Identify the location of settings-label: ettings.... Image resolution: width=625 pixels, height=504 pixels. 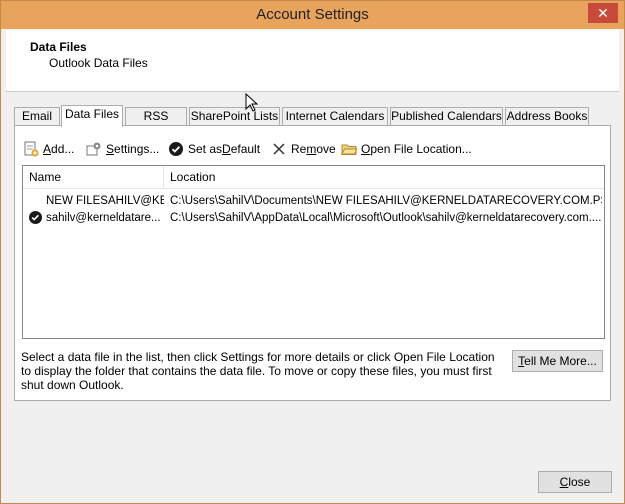
(137, 149).